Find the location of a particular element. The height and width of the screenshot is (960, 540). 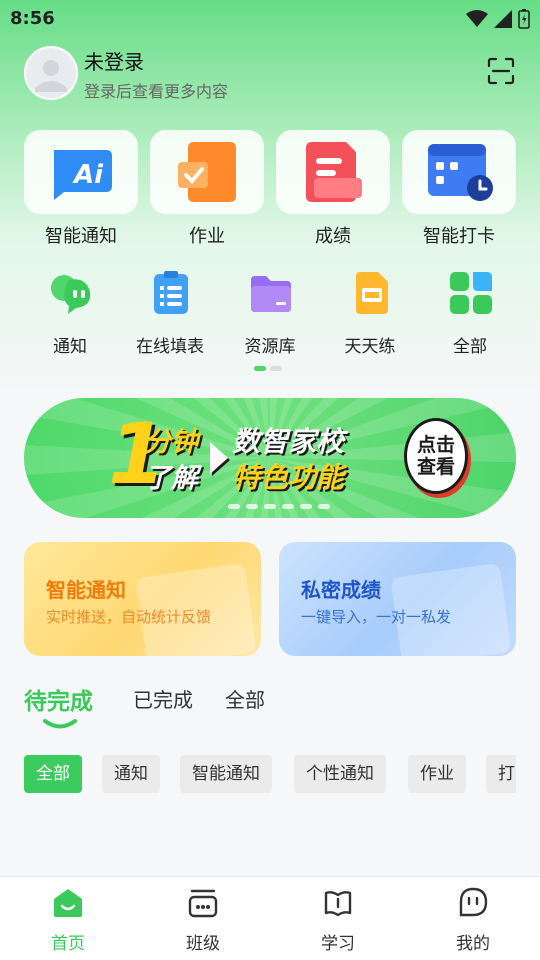

banner-carousel-indicator is located at coordinates (279, 506).